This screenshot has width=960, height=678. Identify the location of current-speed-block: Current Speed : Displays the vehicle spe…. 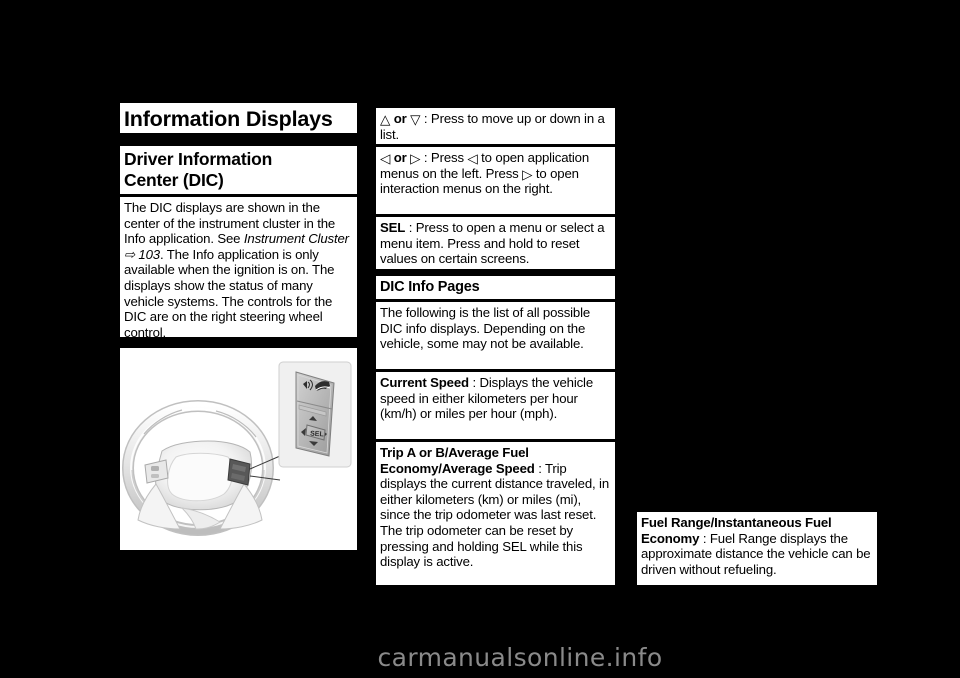
(495, 405).